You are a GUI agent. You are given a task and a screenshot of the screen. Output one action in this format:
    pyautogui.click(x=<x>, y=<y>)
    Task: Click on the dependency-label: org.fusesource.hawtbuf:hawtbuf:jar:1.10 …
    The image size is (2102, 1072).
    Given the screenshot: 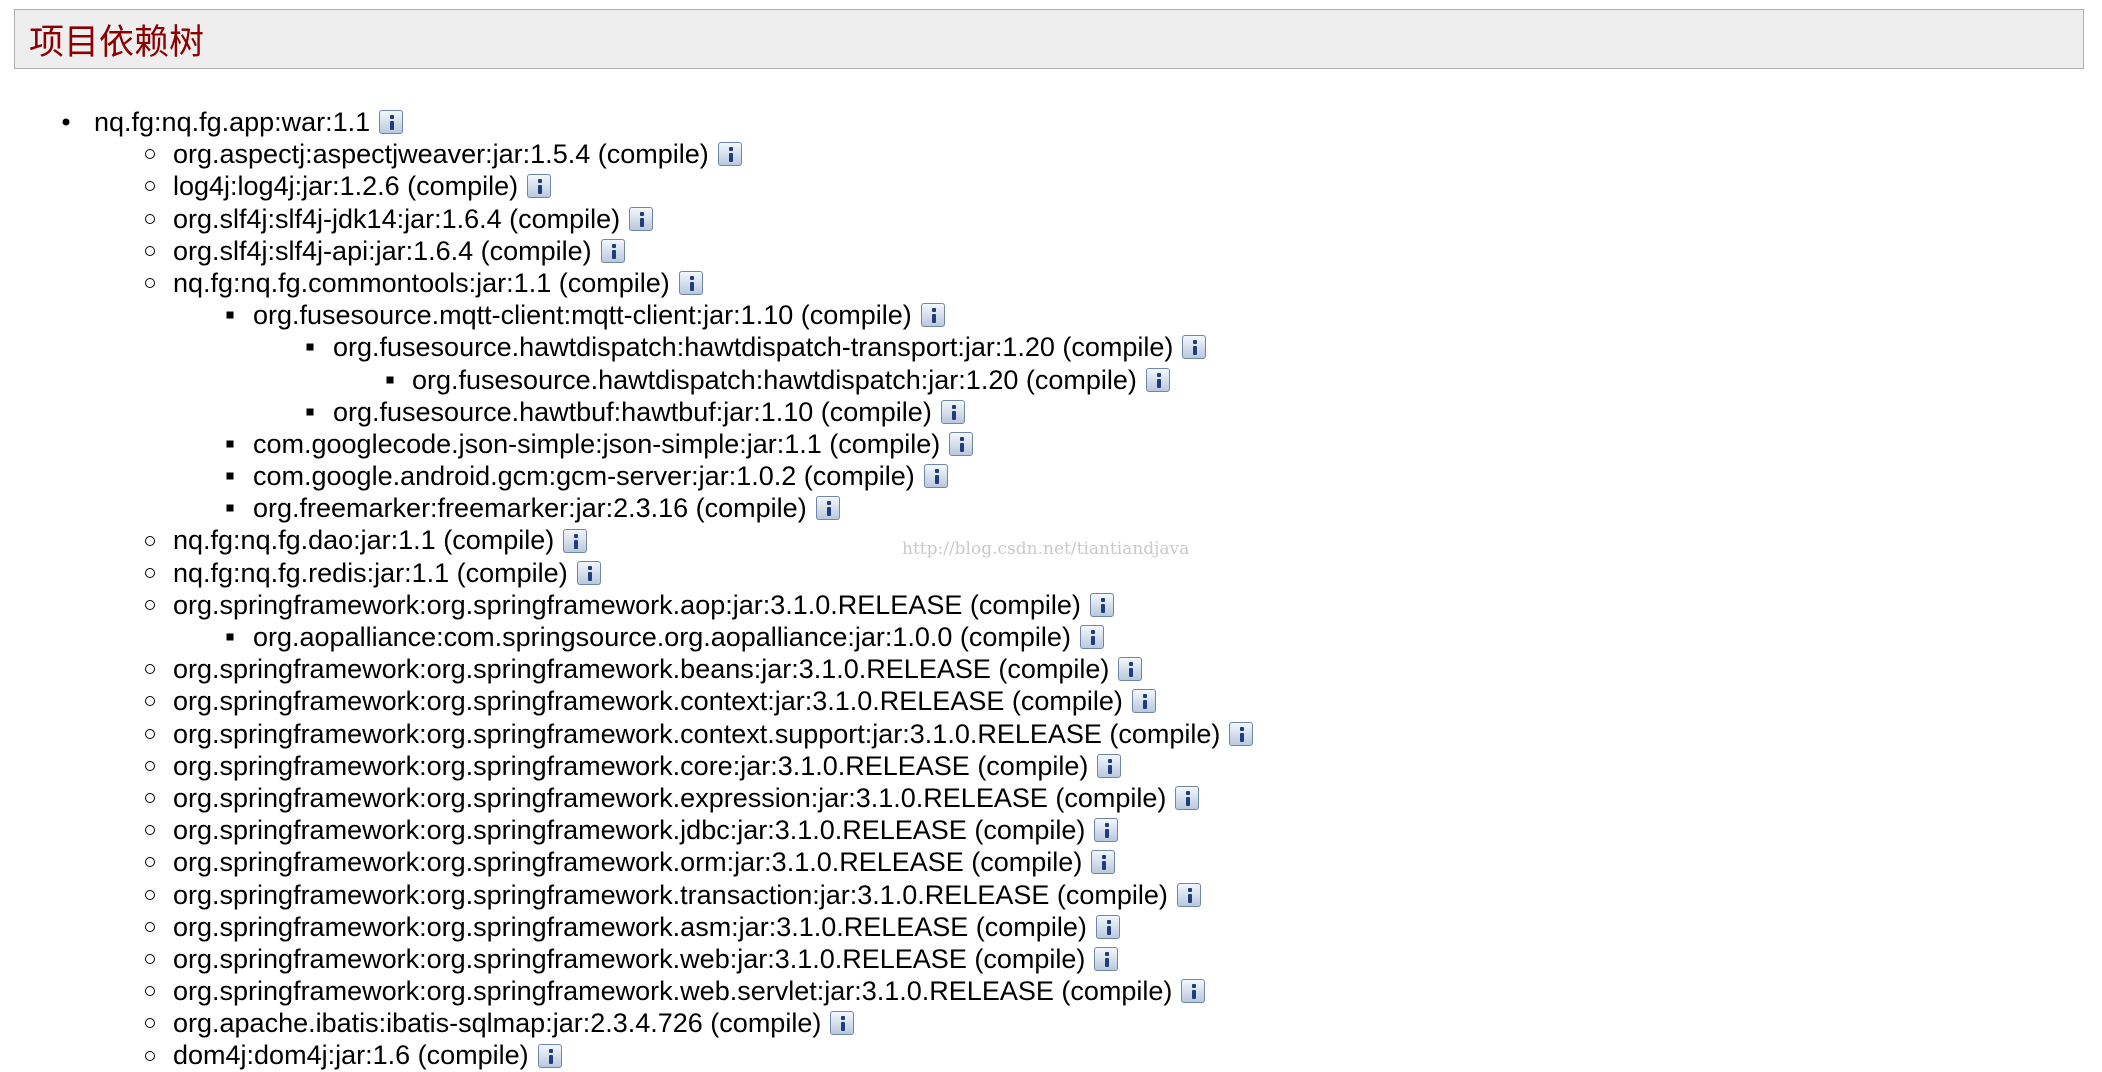 What is the action you would take?
    pyautogui.click(x=632, y=411)
    